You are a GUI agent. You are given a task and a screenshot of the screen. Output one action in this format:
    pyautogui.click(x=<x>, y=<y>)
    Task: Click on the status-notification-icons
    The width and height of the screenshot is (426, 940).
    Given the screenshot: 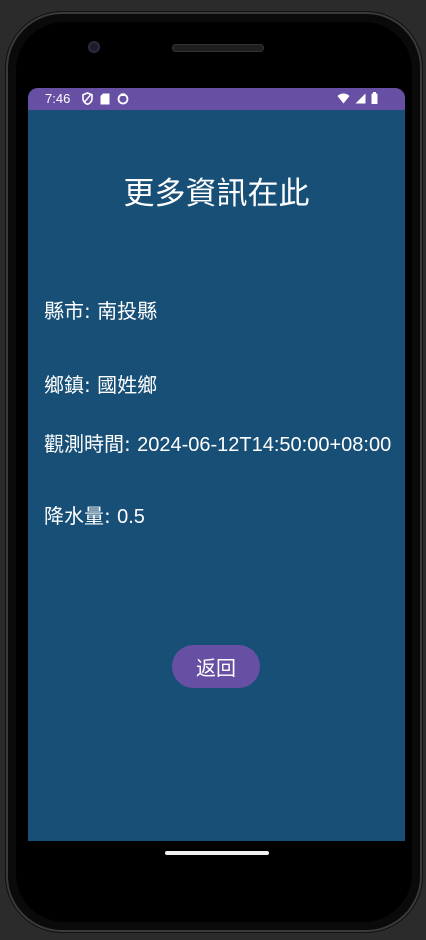 What is the action you would take?
    pyautogui.click(x=105, y=100)
    